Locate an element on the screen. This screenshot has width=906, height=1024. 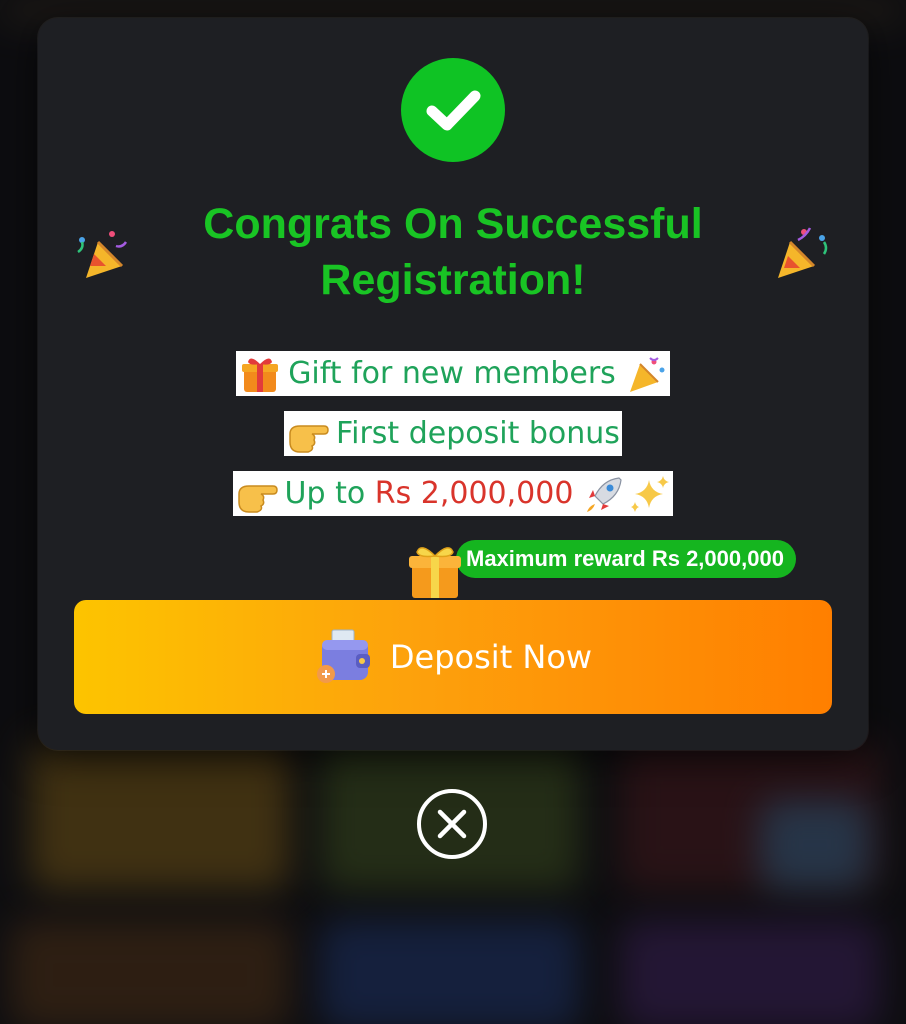
promo-line-first-deposit: First deposit bonus is located at coordinates (453, 433).